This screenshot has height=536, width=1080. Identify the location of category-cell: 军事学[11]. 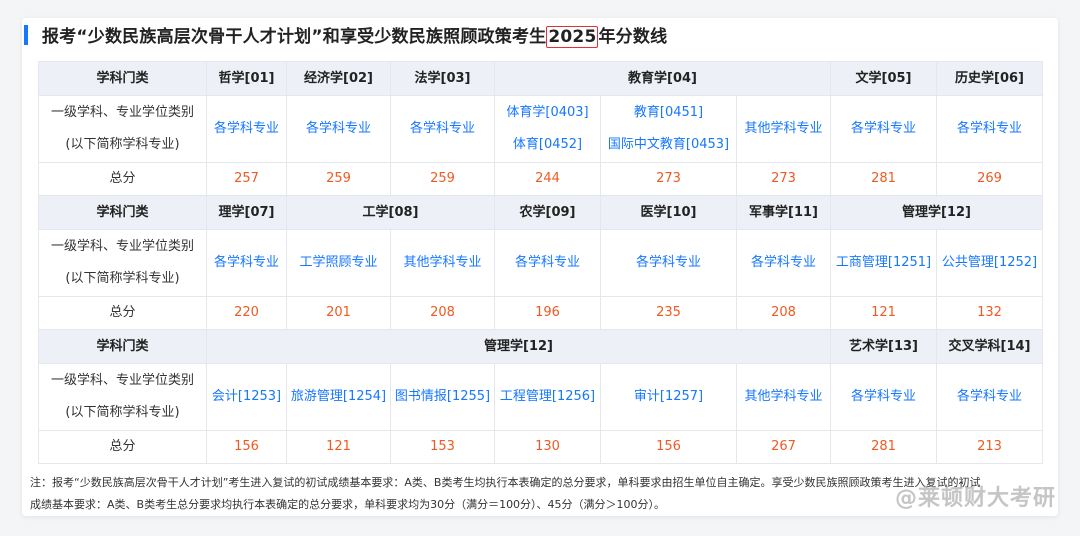
(783, 212).